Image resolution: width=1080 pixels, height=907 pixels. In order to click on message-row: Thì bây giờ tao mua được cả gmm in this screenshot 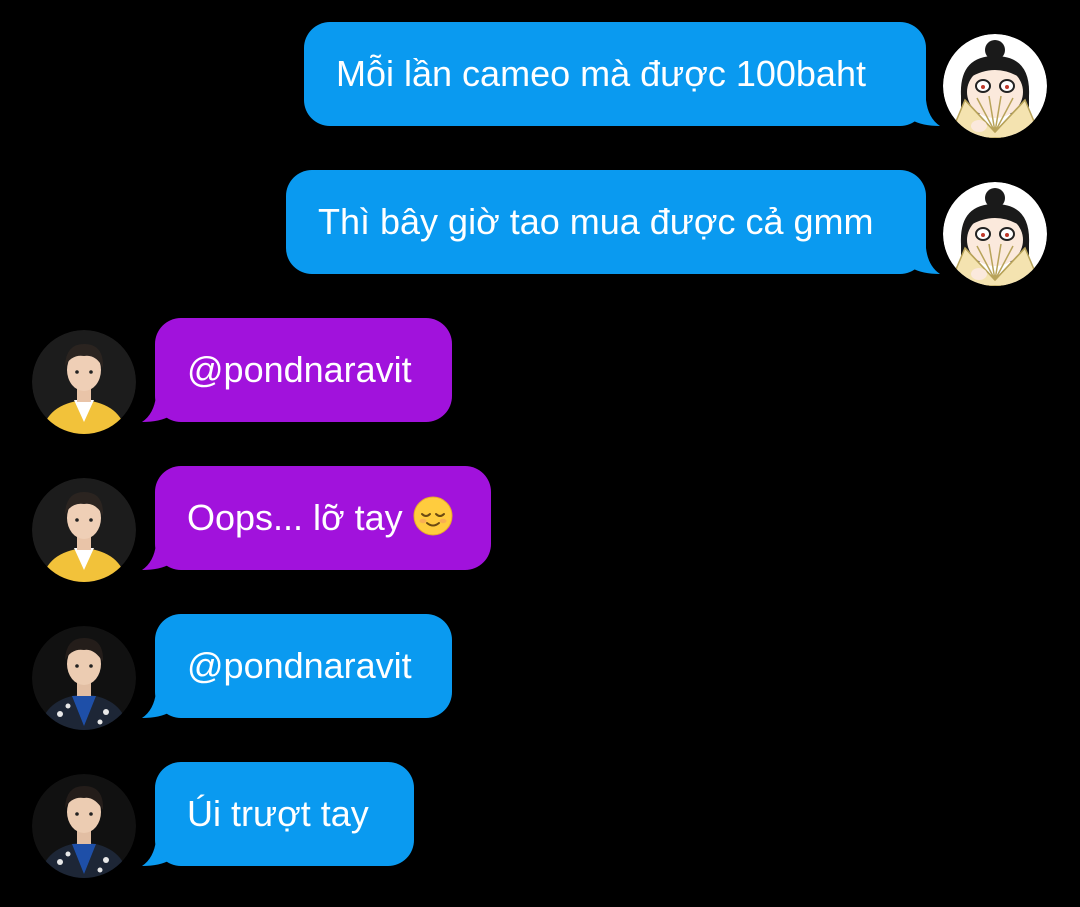, I will do `click(540, 228)`.